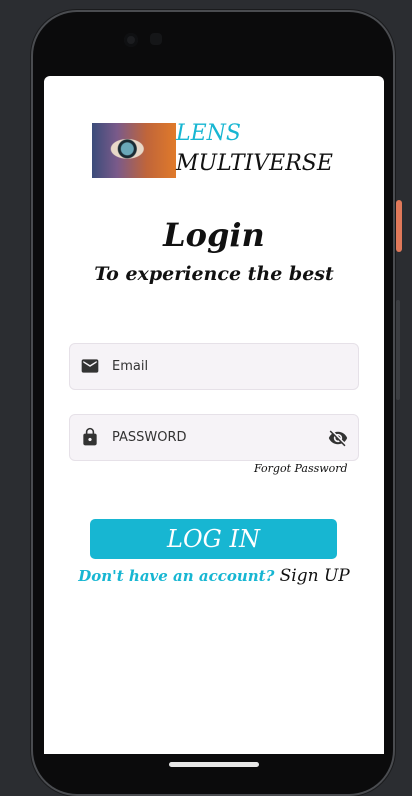  I want to click on password-input, so click(212, 437).